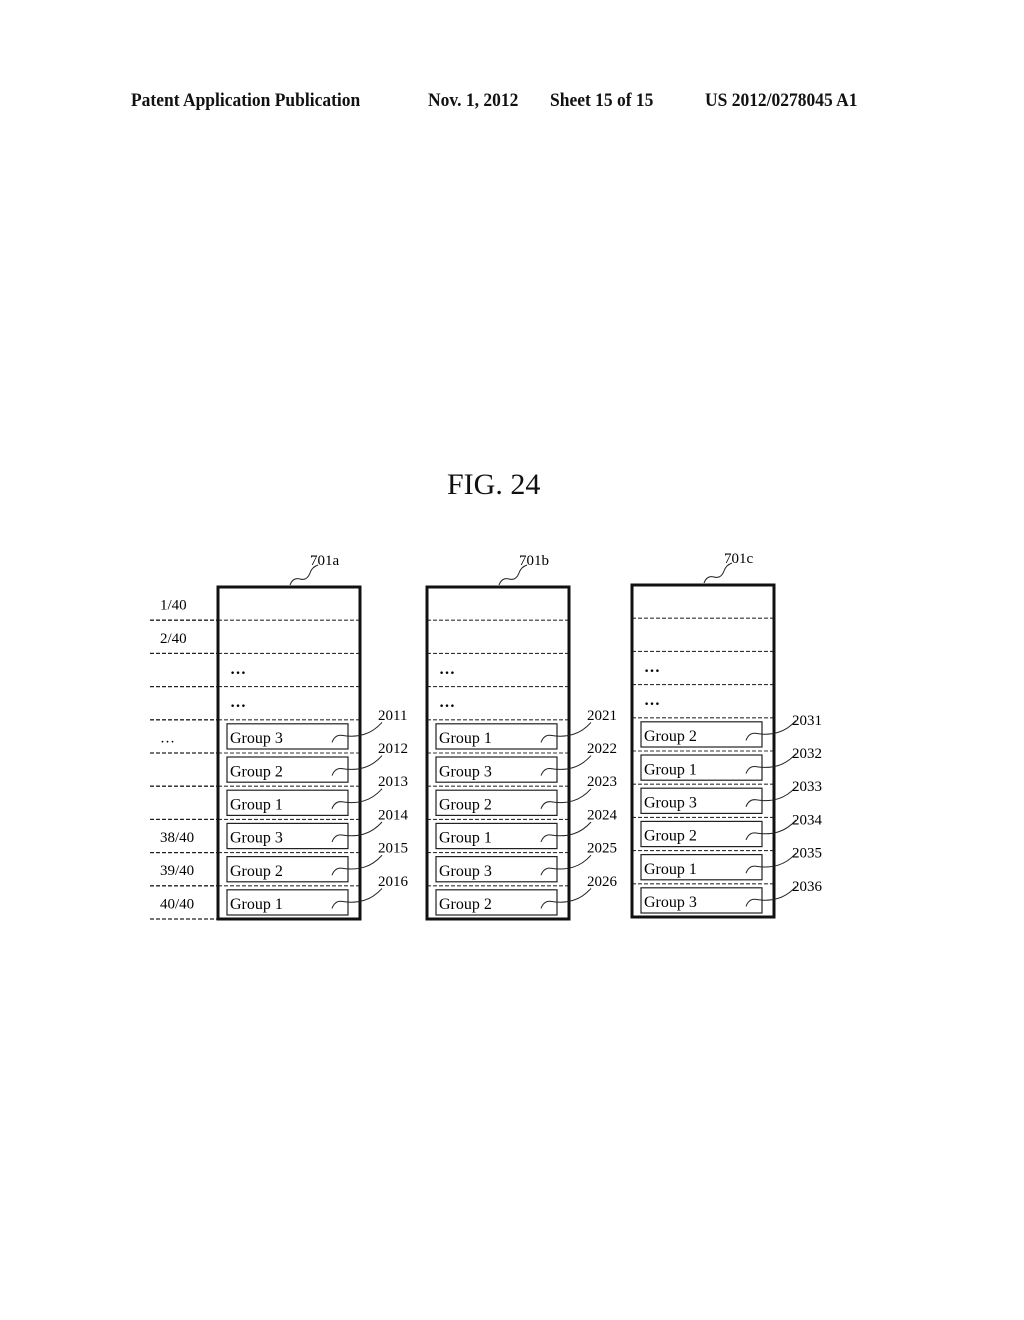 The image size is (1024, 1320). What do you see at coordinates (173, 639) in the screenshot?
I see `row-label: 2/40` at bounding box center [173, 639].